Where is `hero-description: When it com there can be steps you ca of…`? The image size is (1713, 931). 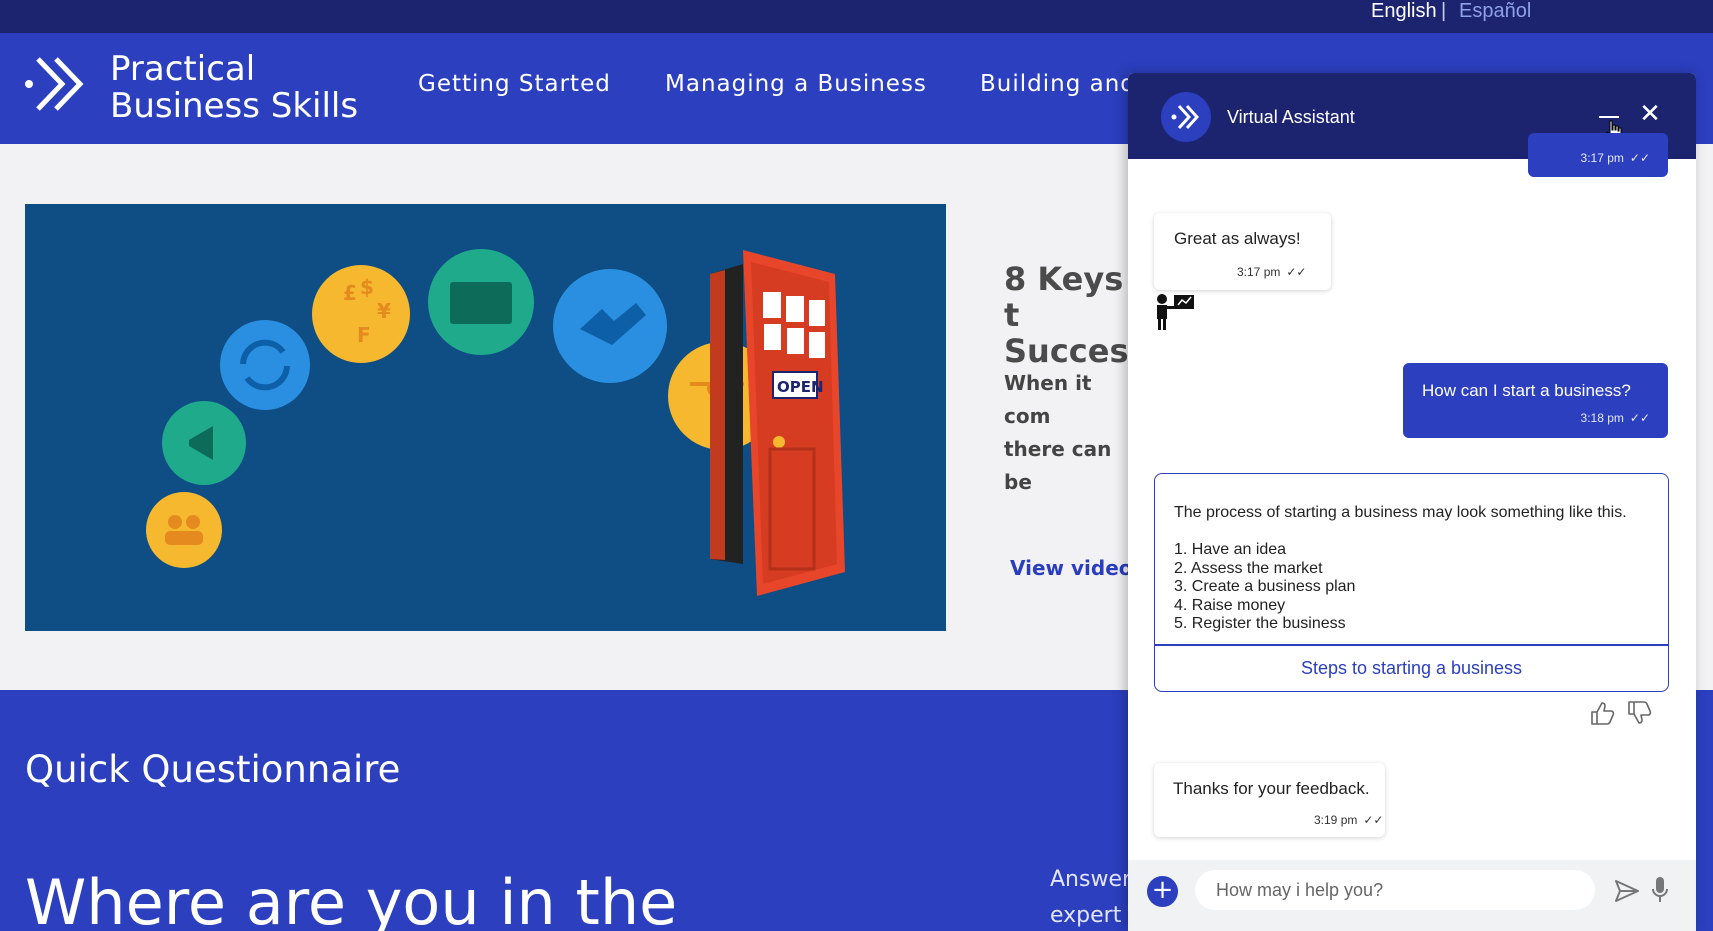 hero-description: When it com there can be steps you ca of… is located at coordinates (1058, 432).